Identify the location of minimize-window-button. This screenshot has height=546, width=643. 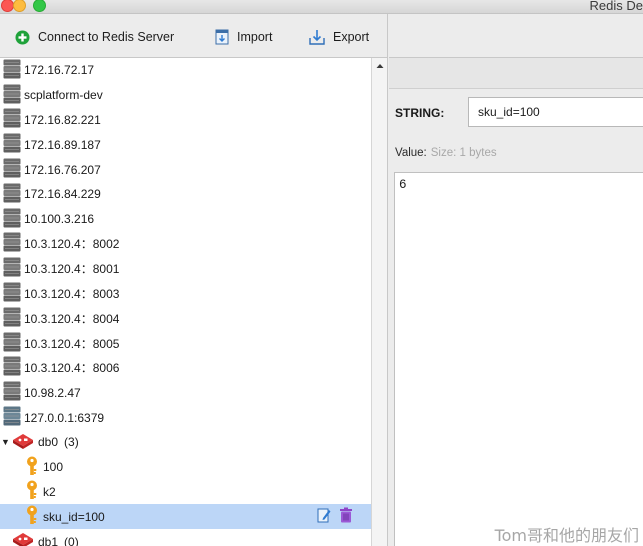
(19, 6).